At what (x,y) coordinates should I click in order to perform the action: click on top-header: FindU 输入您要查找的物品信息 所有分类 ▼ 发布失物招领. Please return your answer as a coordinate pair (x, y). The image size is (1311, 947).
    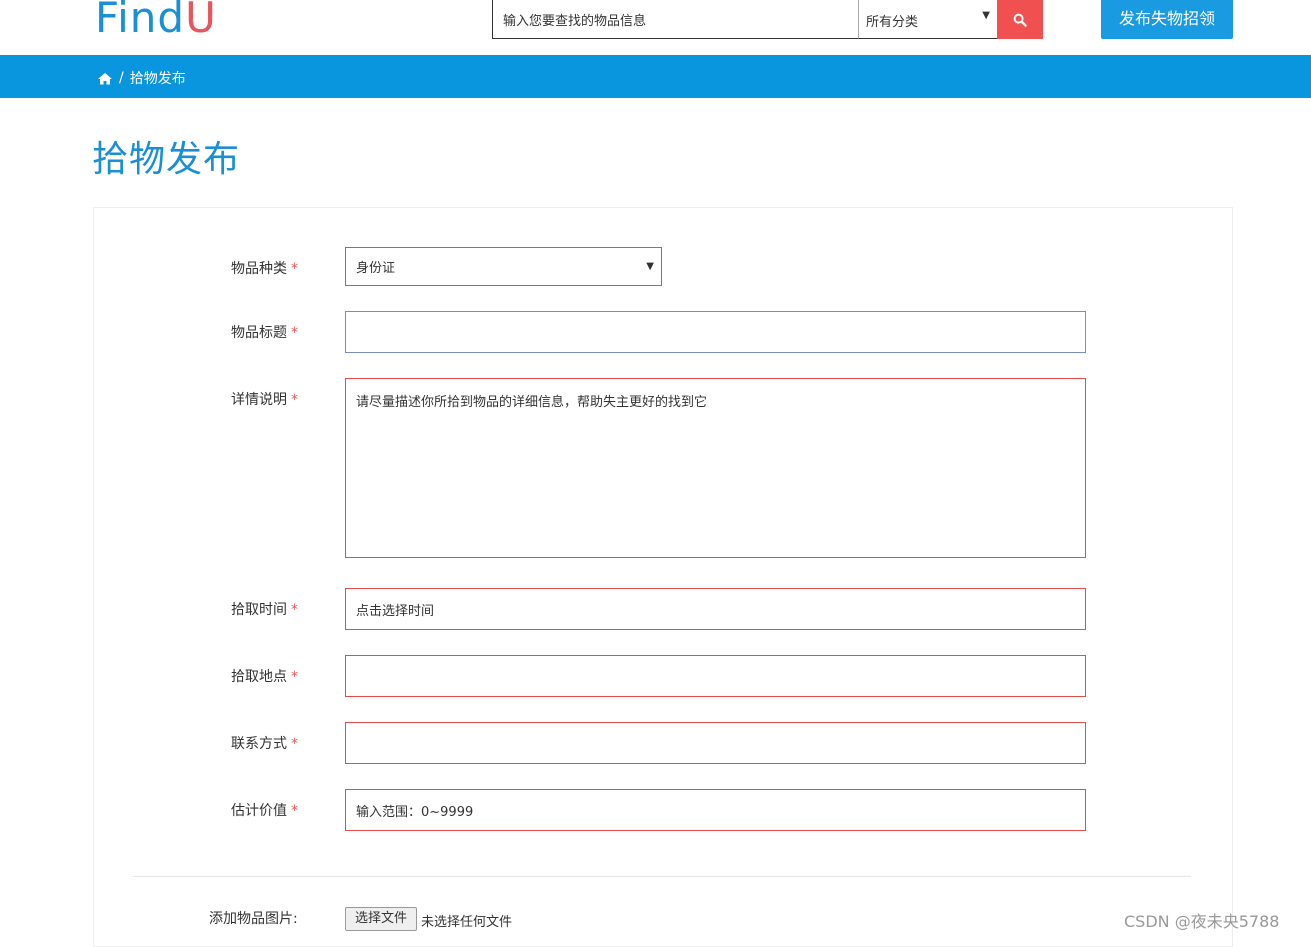
    Looking at the image, I should click on (655, 27).